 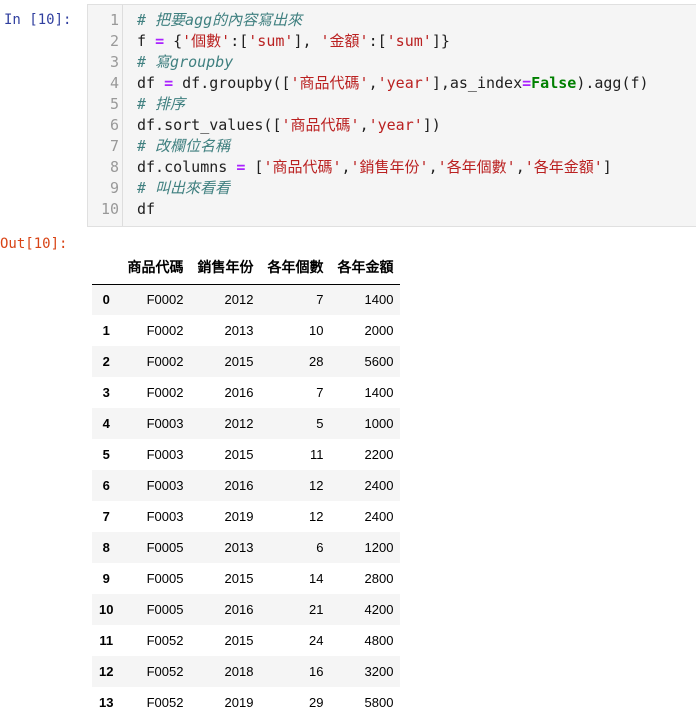 I want to click on cell-yearly-count: 14, so click(x=316, y=578).